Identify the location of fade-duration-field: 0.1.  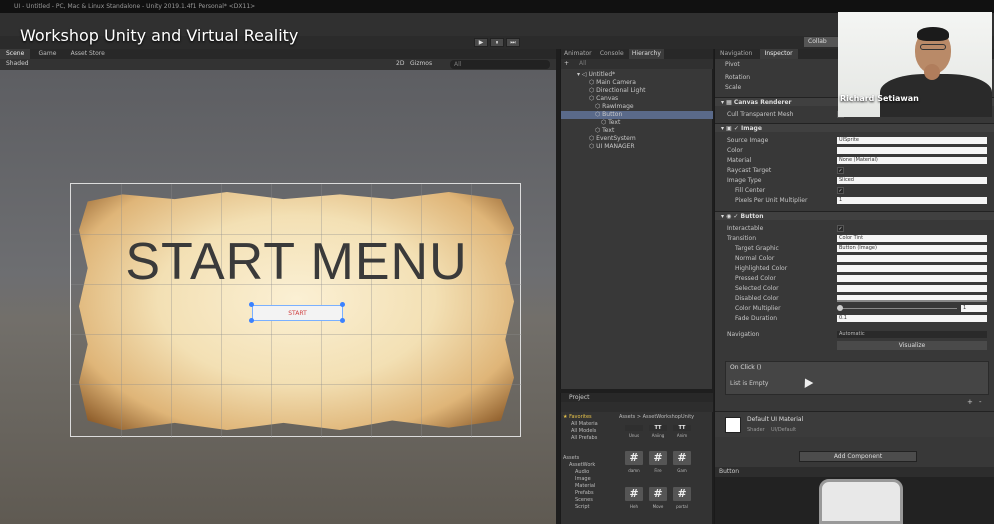
(912, 318).